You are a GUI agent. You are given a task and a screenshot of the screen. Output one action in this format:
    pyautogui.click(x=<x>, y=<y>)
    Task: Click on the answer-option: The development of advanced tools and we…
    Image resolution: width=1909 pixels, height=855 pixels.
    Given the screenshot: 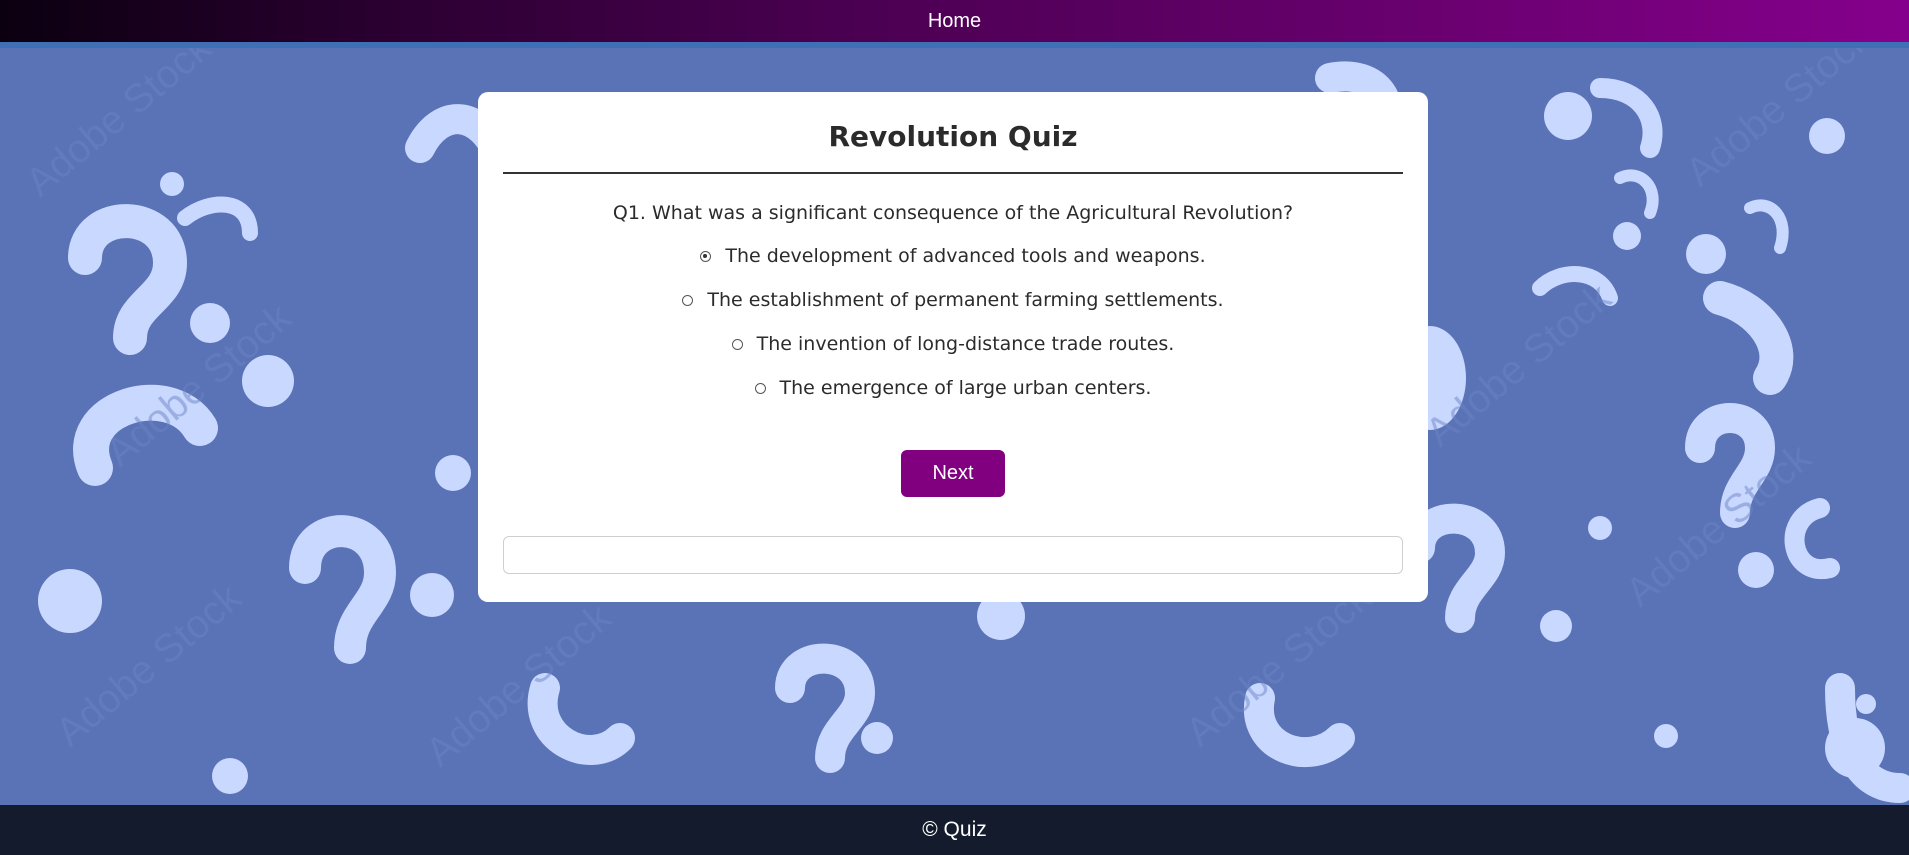 What is the action you would take?
    pyautogui.click(x=953, y=256)
    